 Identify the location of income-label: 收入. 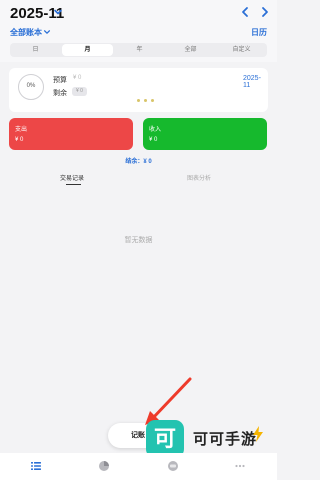
(155, 130).